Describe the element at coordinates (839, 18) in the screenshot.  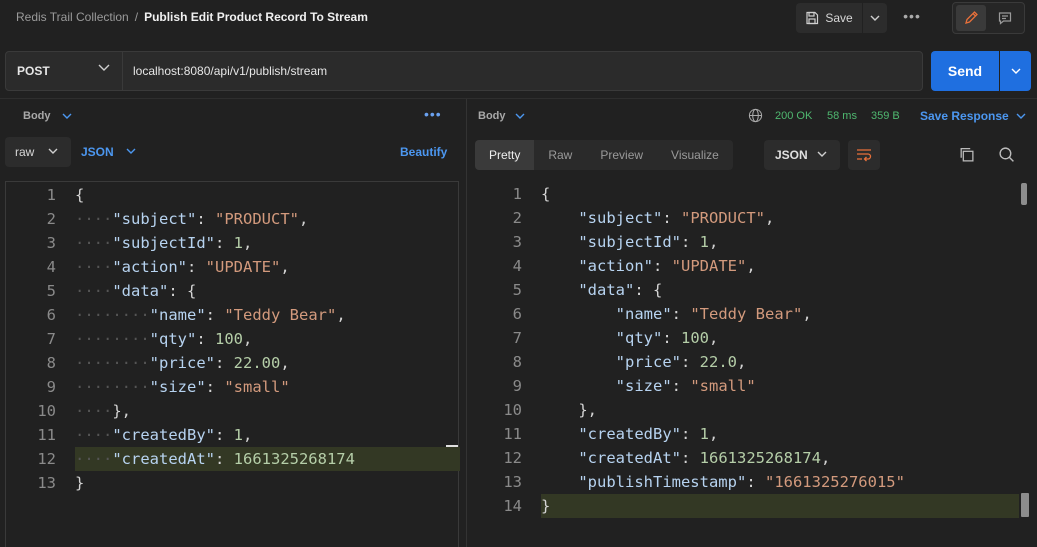
I see `save-label: Save` at that location.